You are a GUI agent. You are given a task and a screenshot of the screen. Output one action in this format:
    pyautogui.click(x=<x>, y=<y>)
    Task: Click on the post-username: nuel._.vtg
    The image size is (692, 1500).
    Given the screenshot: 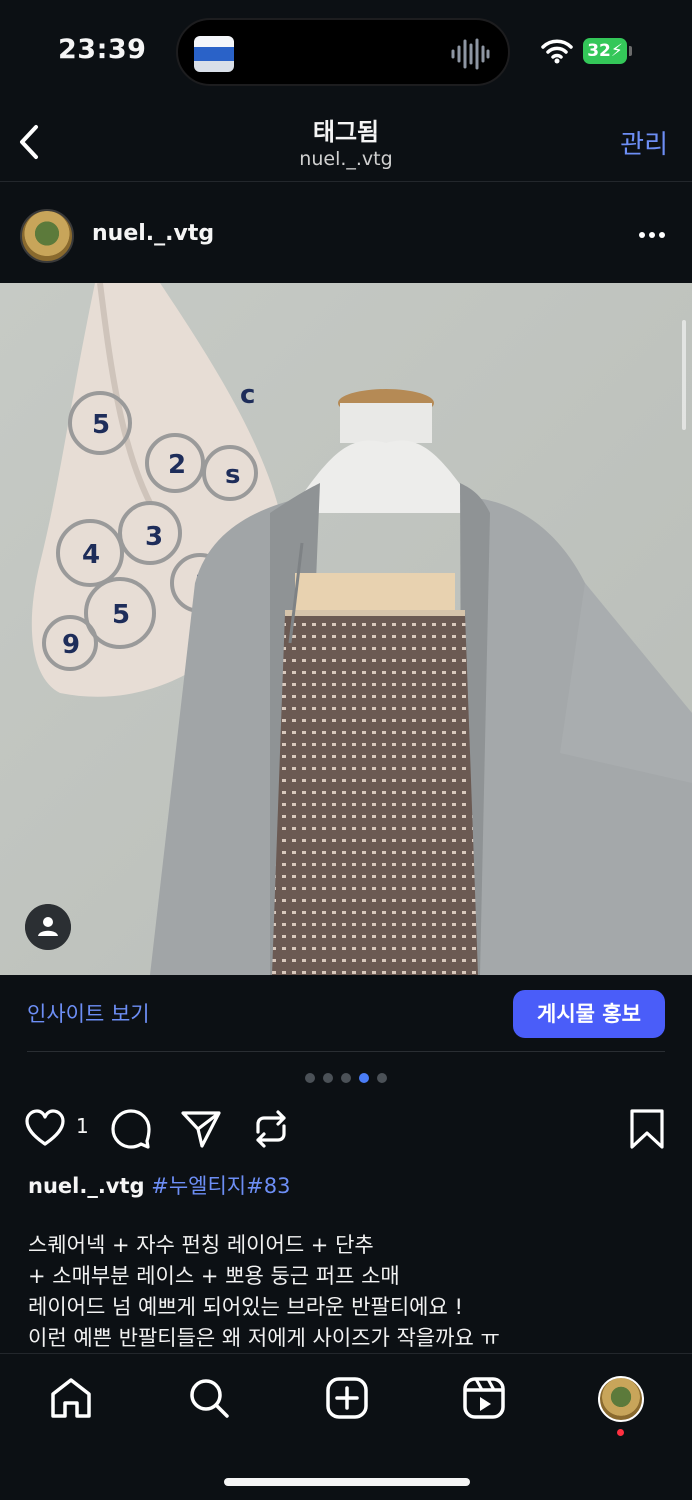 What is the action you would take?
    pyautogui.click(x=153, y=233)
    